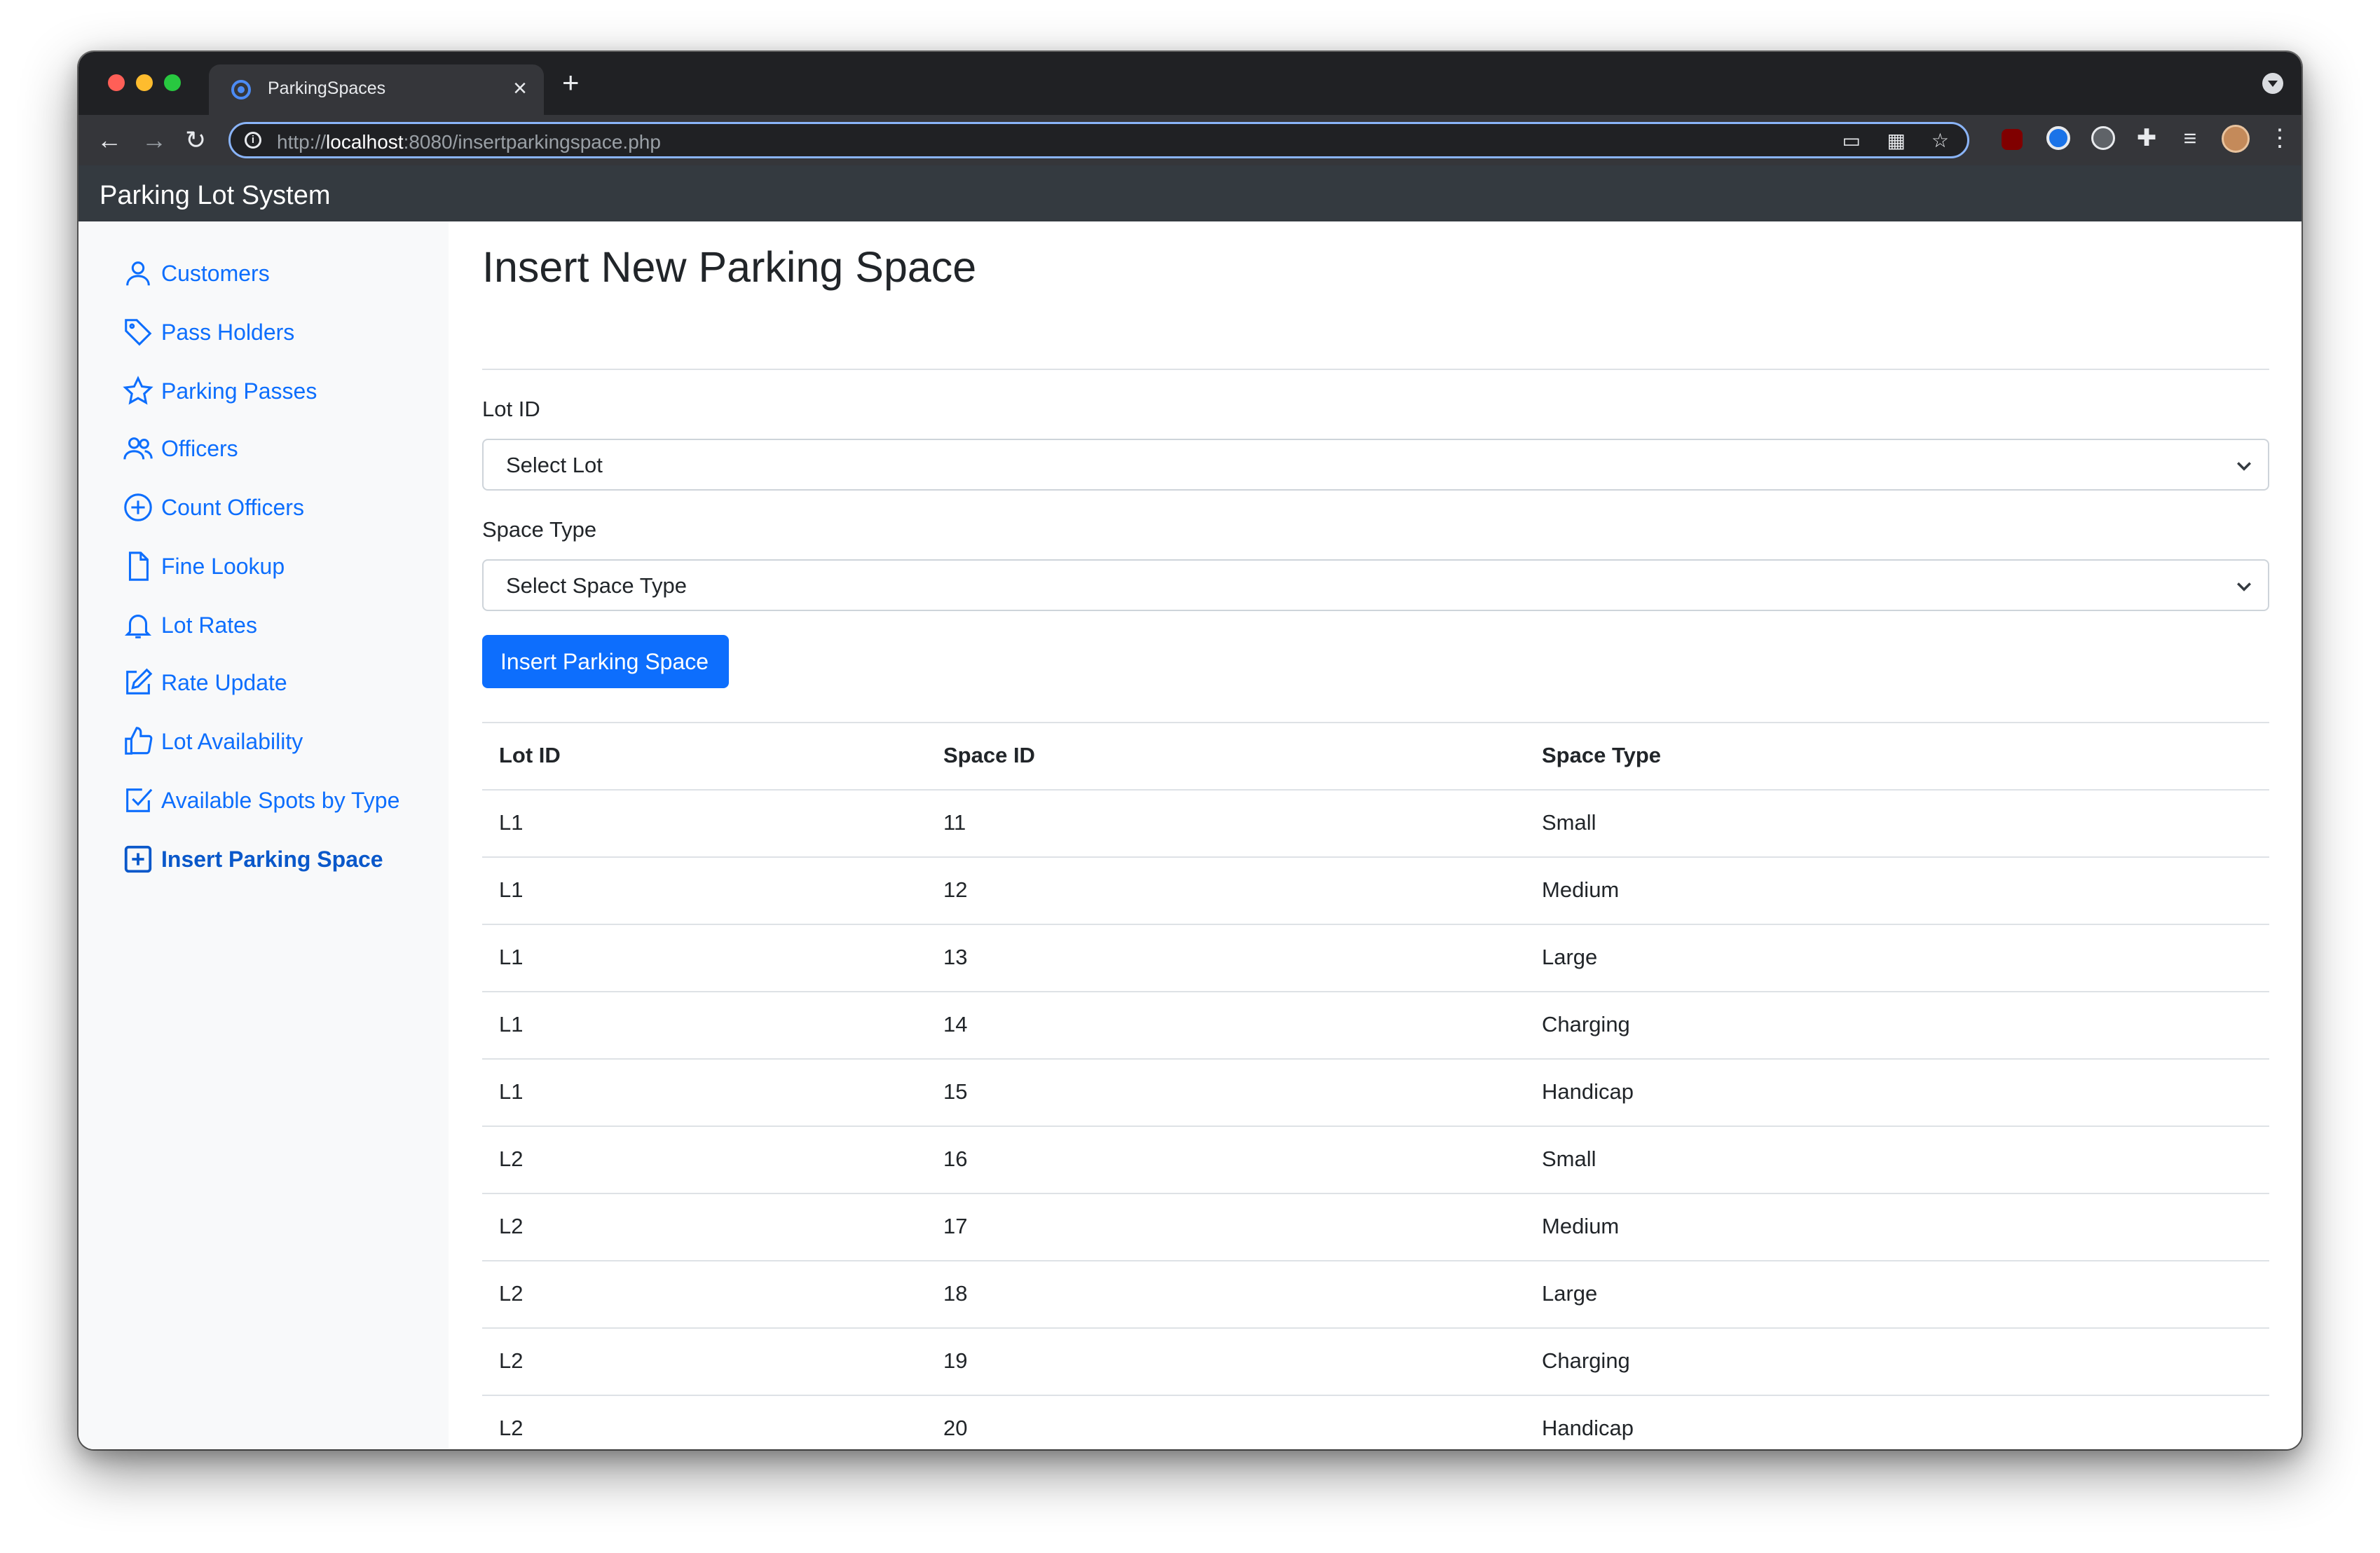 This screenshot has width=2380, height=1553. I want to click on table-row: L1 15 Handicap, so click(1375, 1092).